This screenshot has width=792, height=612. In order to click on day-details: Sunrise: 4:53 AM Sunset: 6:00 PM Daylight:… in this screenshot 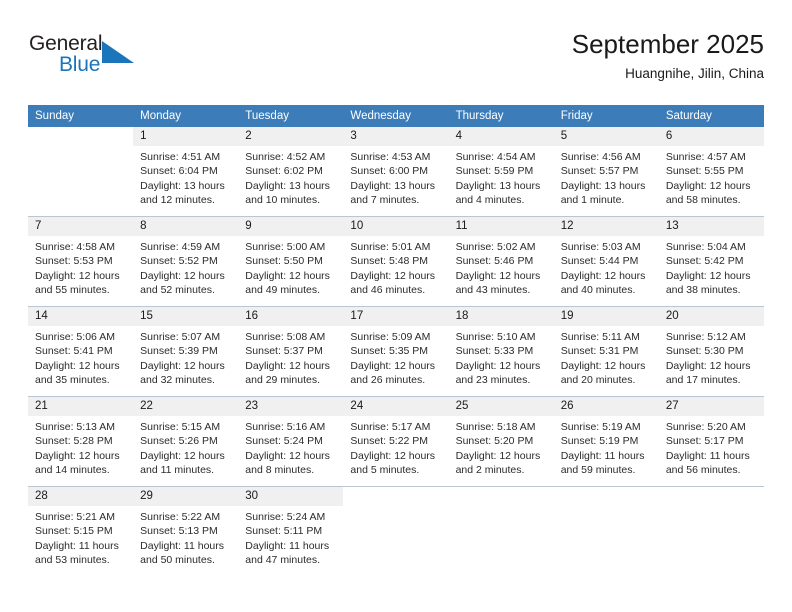, I will do `click(395, 177)`.